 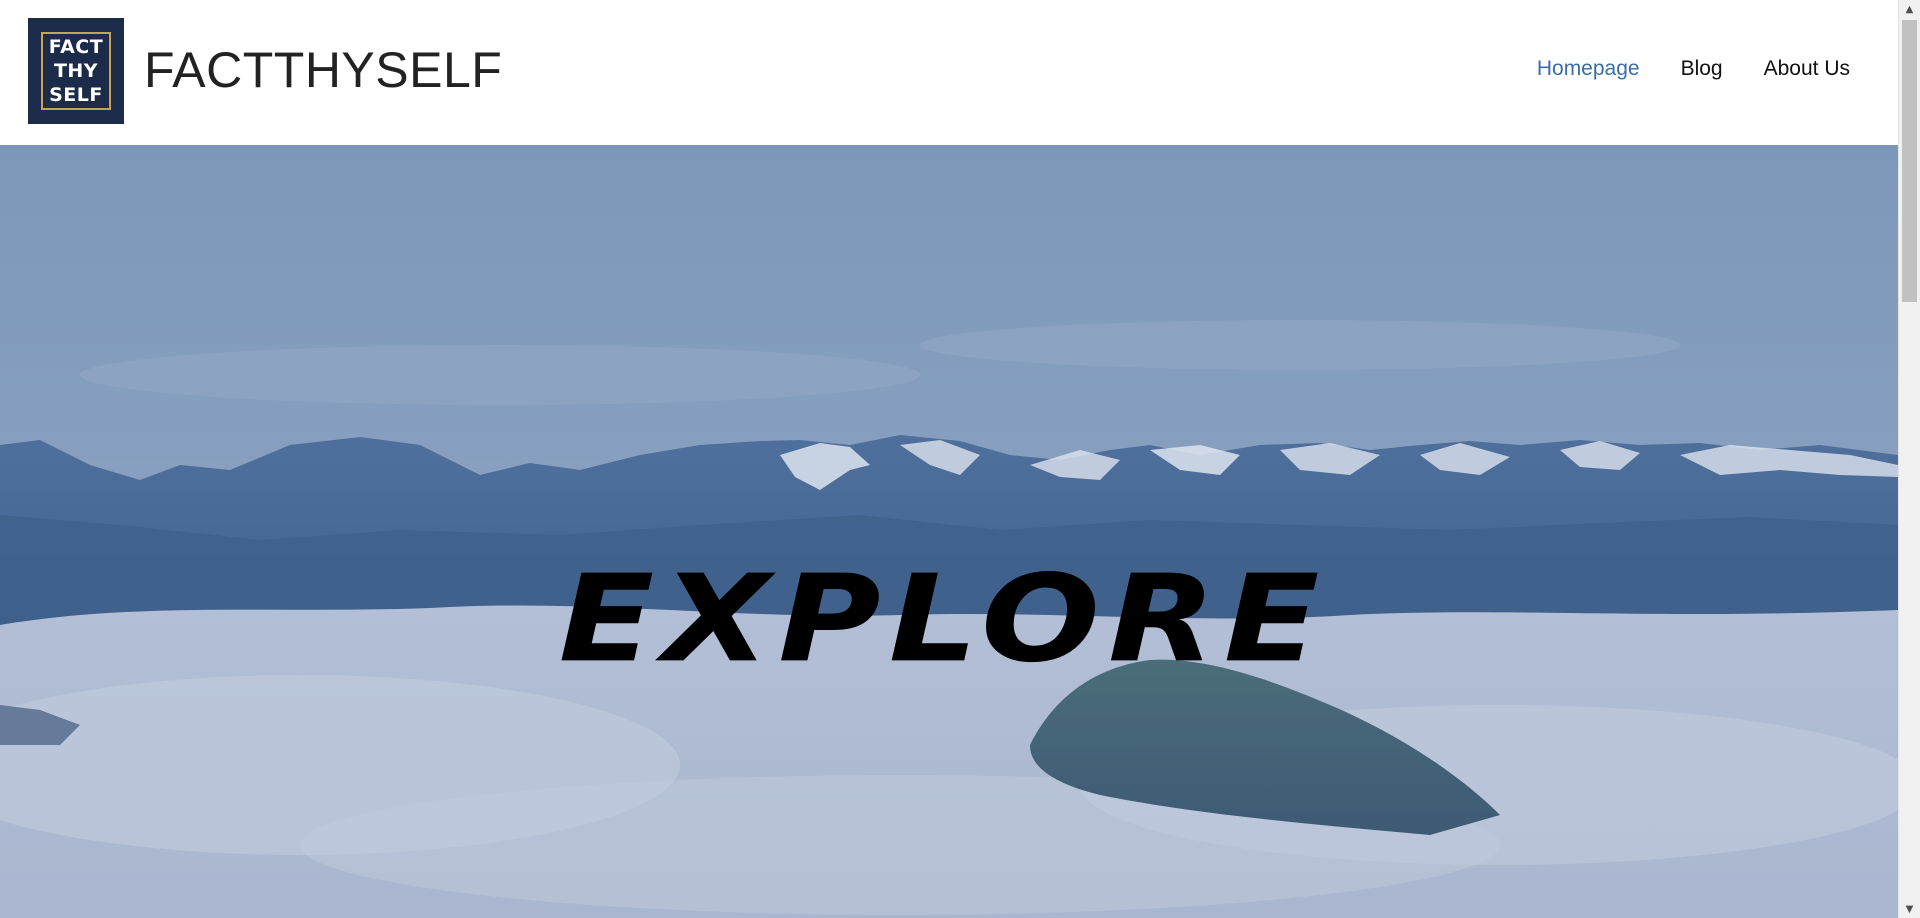 I want to click on scrollbar-thumb, so click(x=1909, y=161).